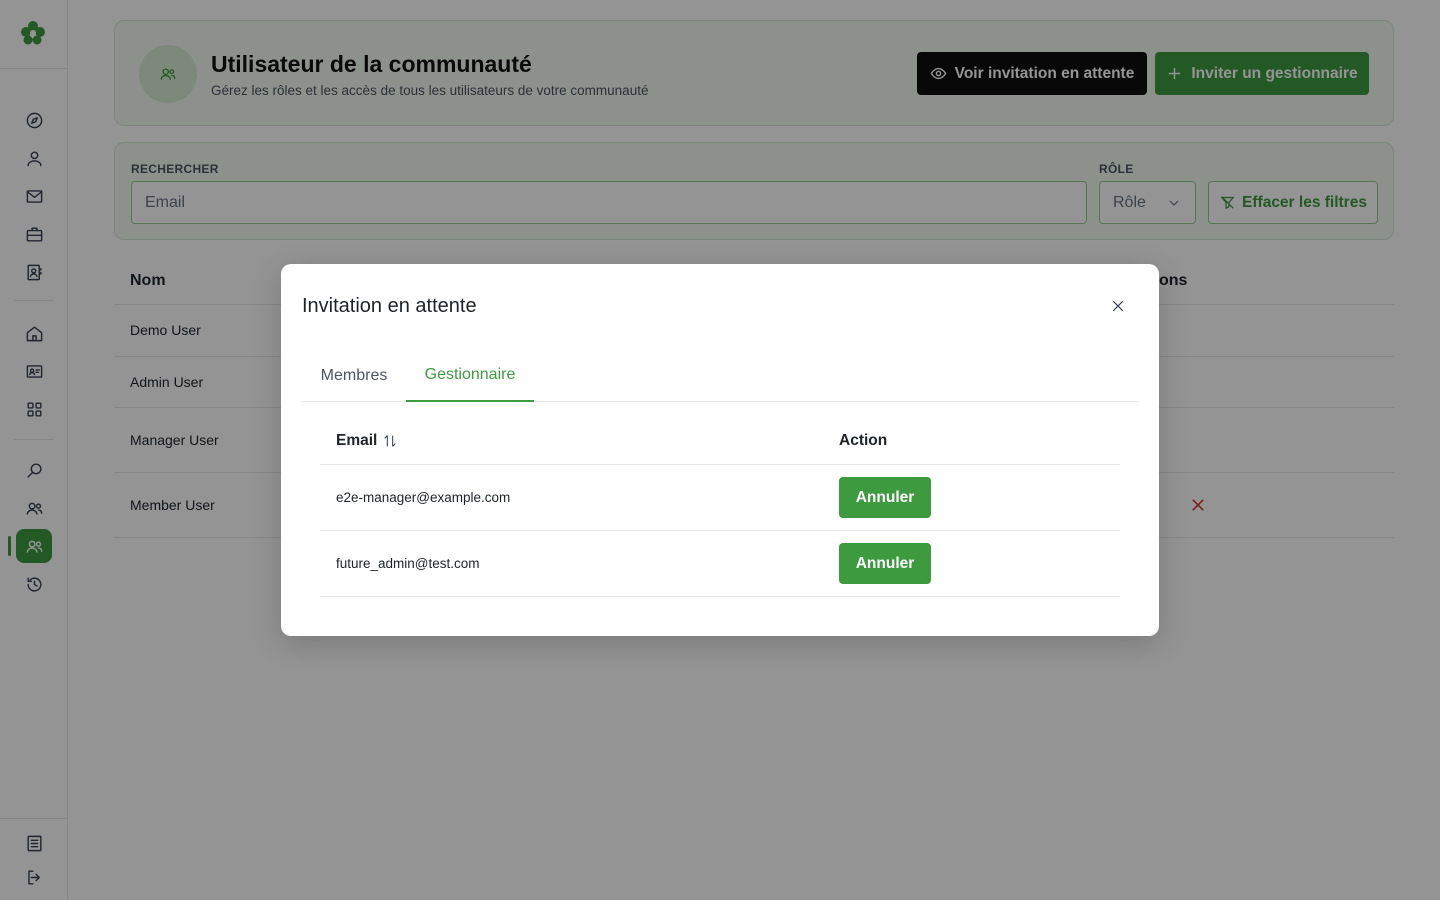 The image size is (1440, 900). I want to click on column-action: Action, so click(863, 440).